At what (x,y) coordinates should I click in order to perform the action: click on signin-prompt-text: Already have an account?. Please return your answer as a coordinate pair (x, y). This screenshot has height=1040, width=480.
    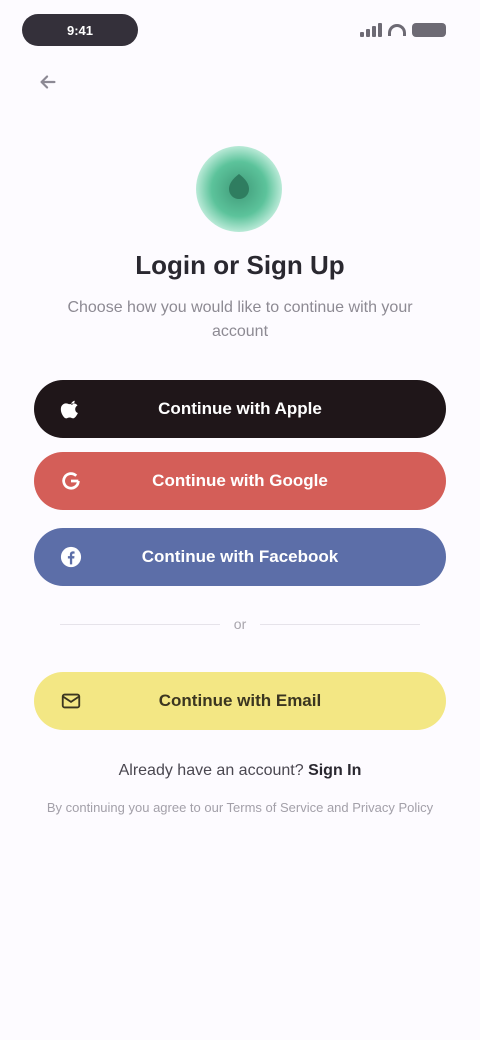
    Looking at the image, I should click on (211, 770).